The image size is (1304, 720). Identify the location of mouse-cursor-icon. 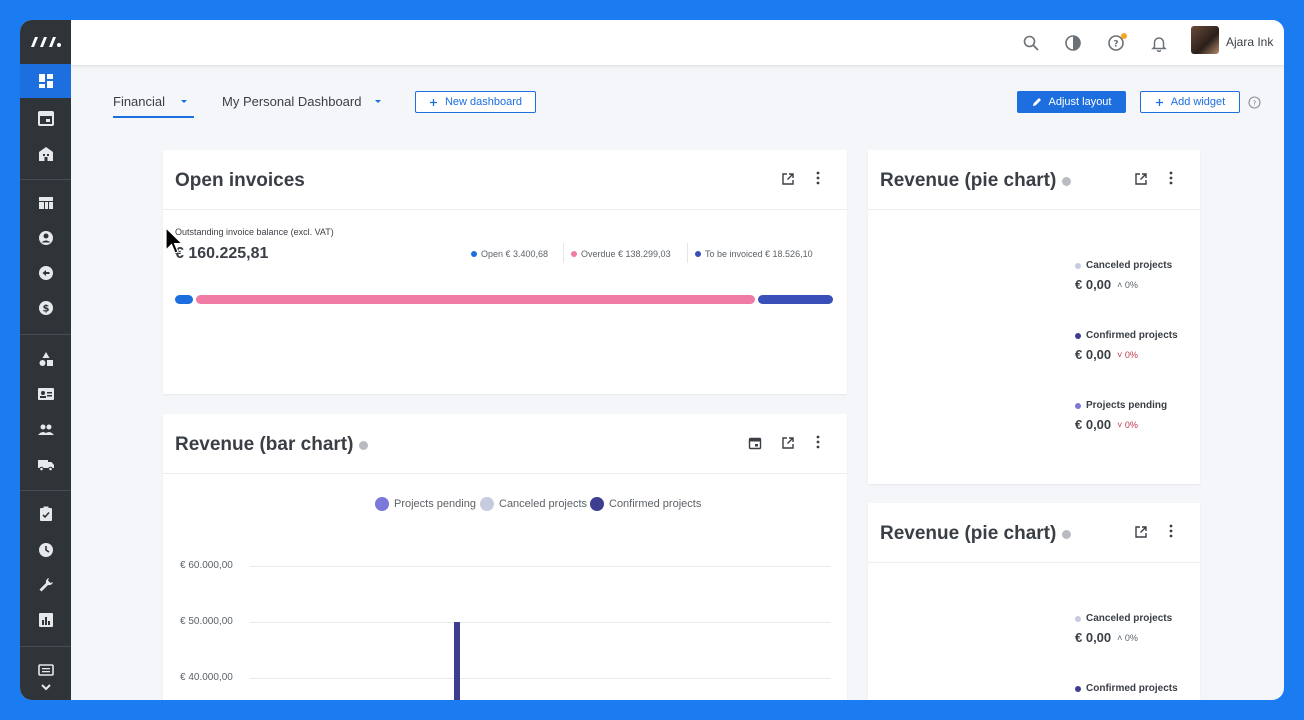
(174, 240).